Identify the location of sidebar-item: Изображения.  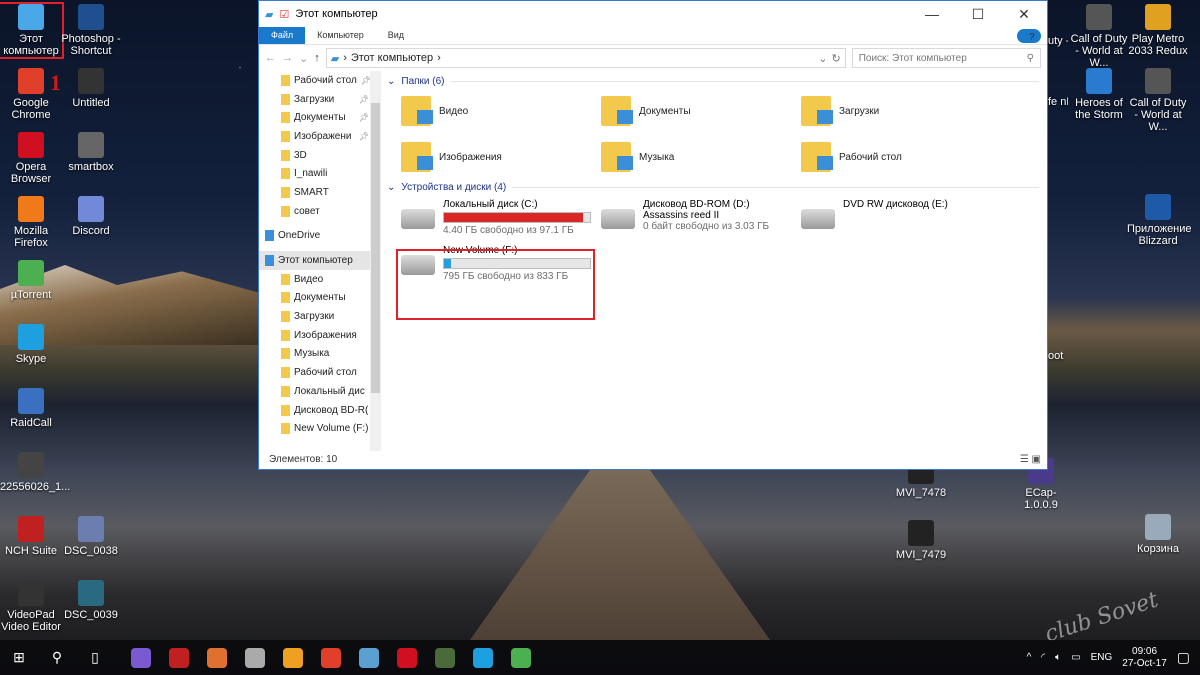
(320, 335).